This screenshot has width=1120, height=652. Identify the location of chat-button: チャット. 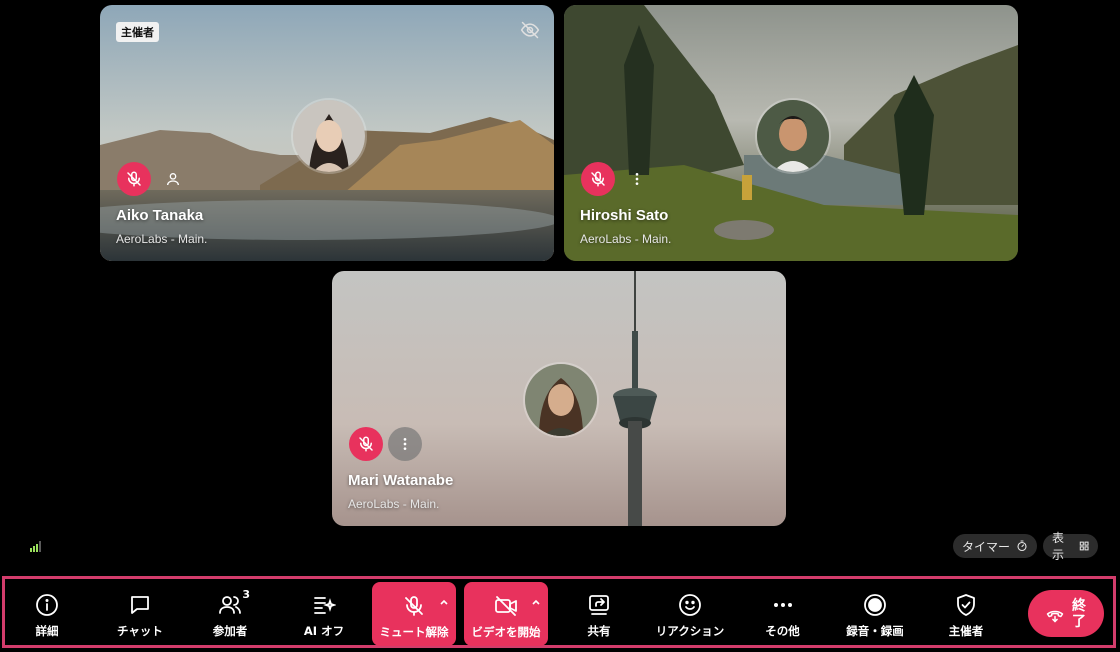
(140, 613).